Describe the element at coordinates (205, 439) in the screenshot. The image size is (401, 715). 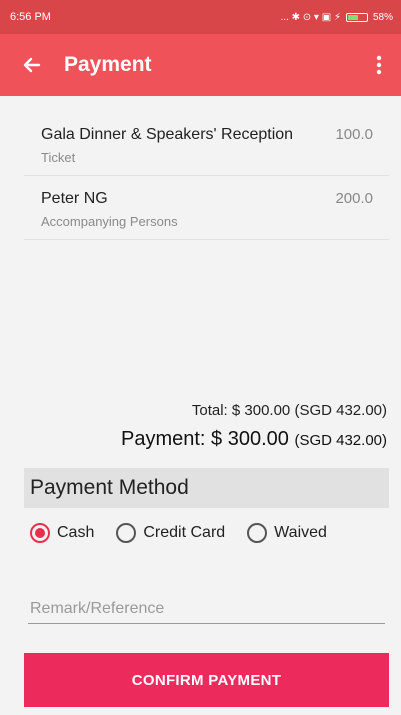
I see `payment-amount: Payment: $ 300.00` at that location.